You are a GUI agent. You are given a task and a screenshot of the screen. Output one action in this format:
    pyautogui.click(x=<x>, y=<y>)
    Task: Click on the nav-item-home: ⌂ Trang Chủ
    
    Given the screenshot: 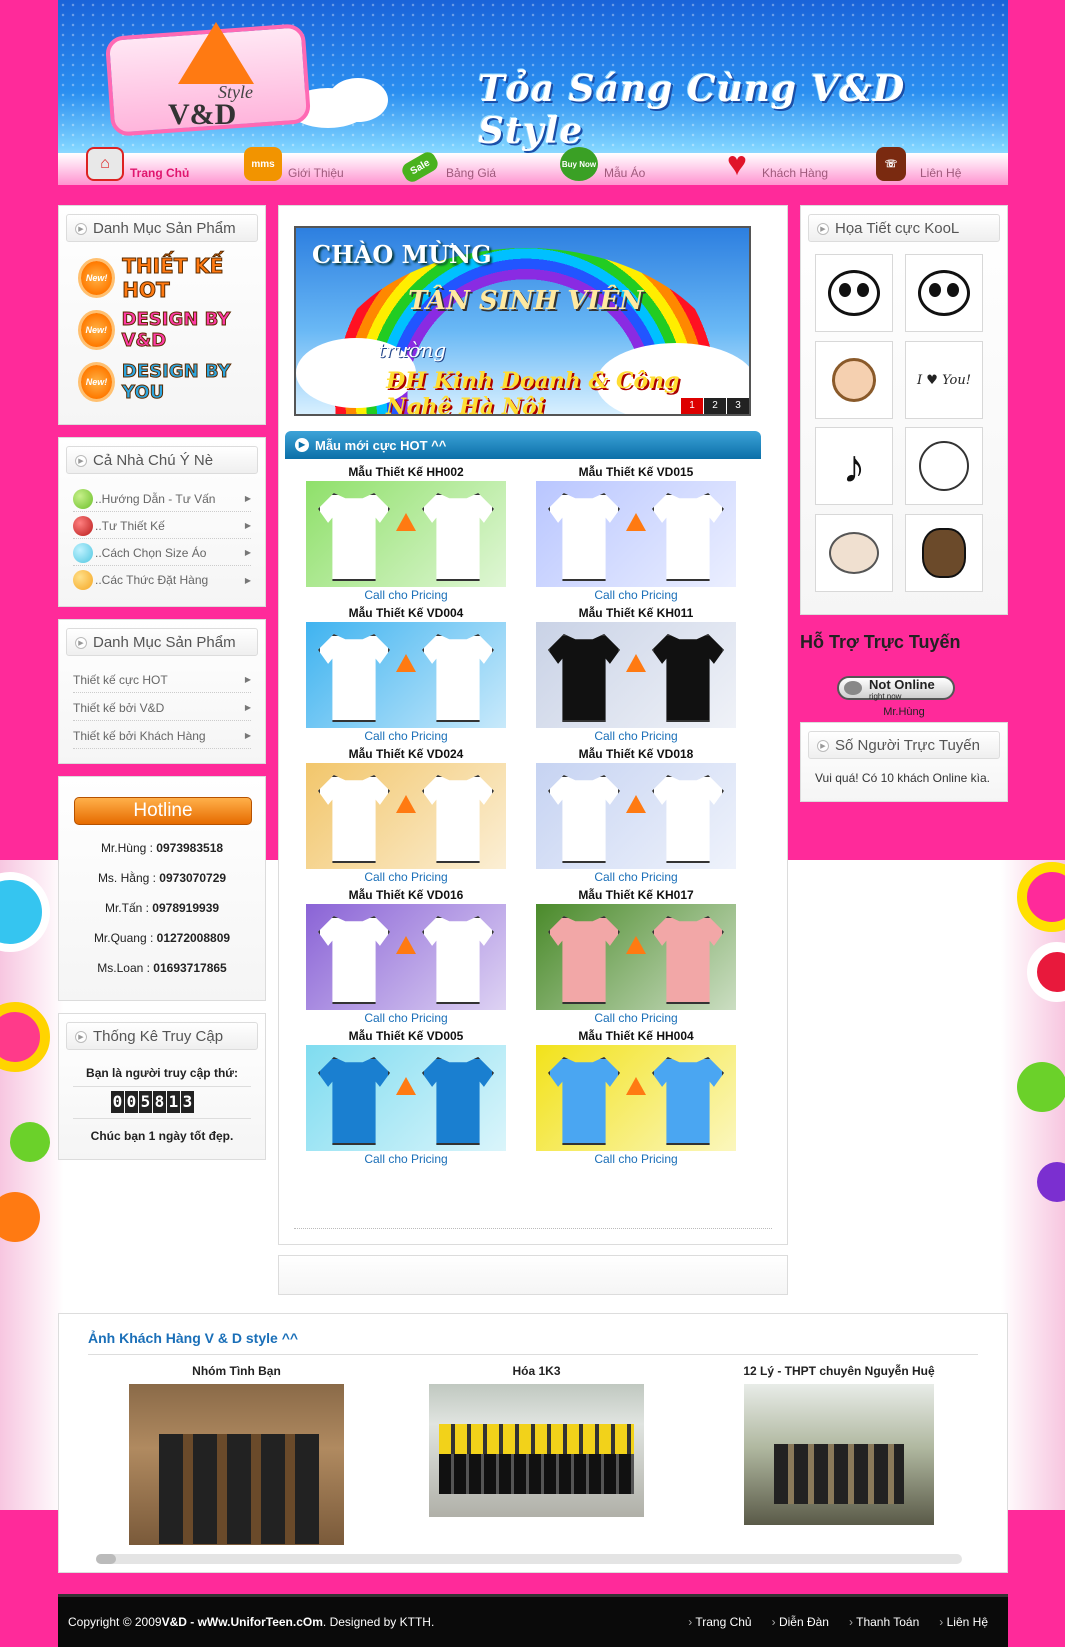 What is the action you would take?
    pyautogui.click(x=137, y=166)
    